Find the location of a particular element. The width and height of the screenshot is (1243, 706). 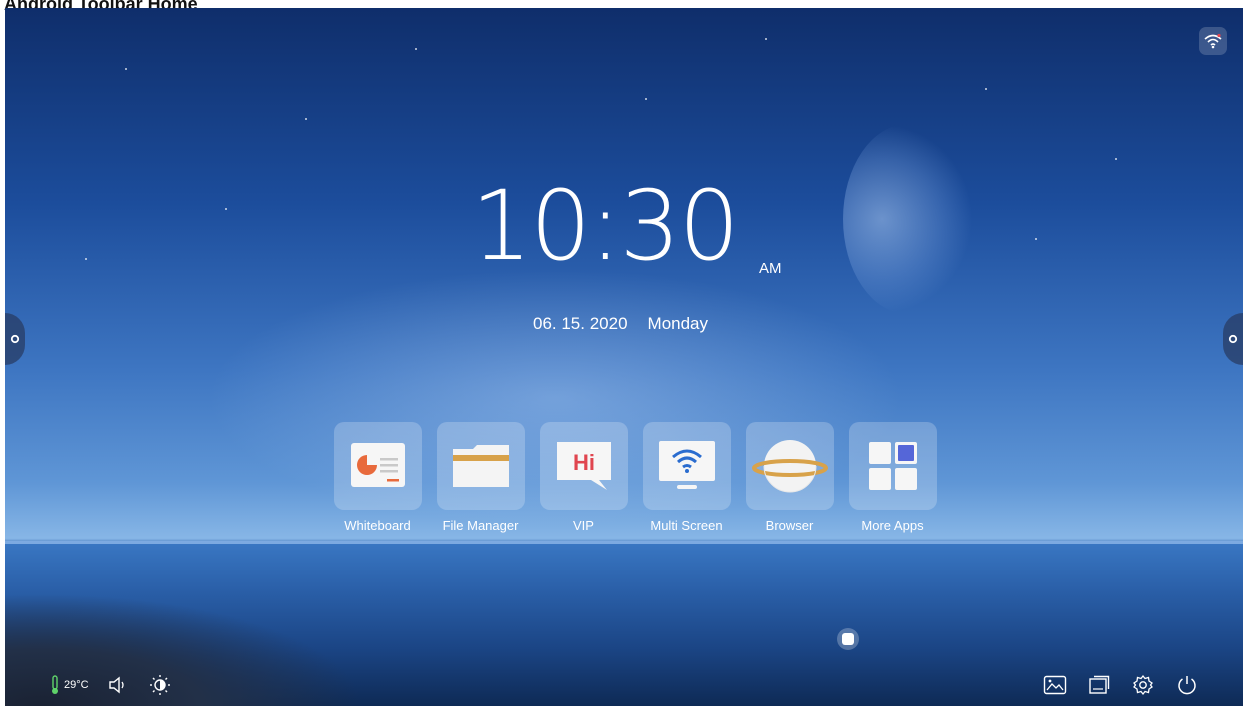

clock: 10:30 AM is located at coordinates (626, 226).